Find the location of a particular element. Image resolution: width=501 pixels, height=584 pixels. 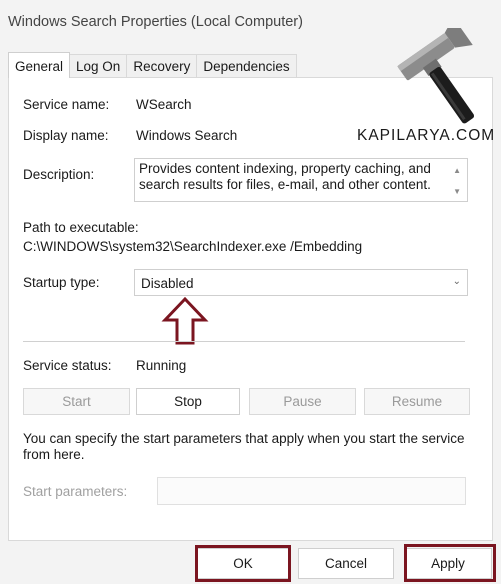

service-status-label: Service status: is located at coordinates (67, 365).